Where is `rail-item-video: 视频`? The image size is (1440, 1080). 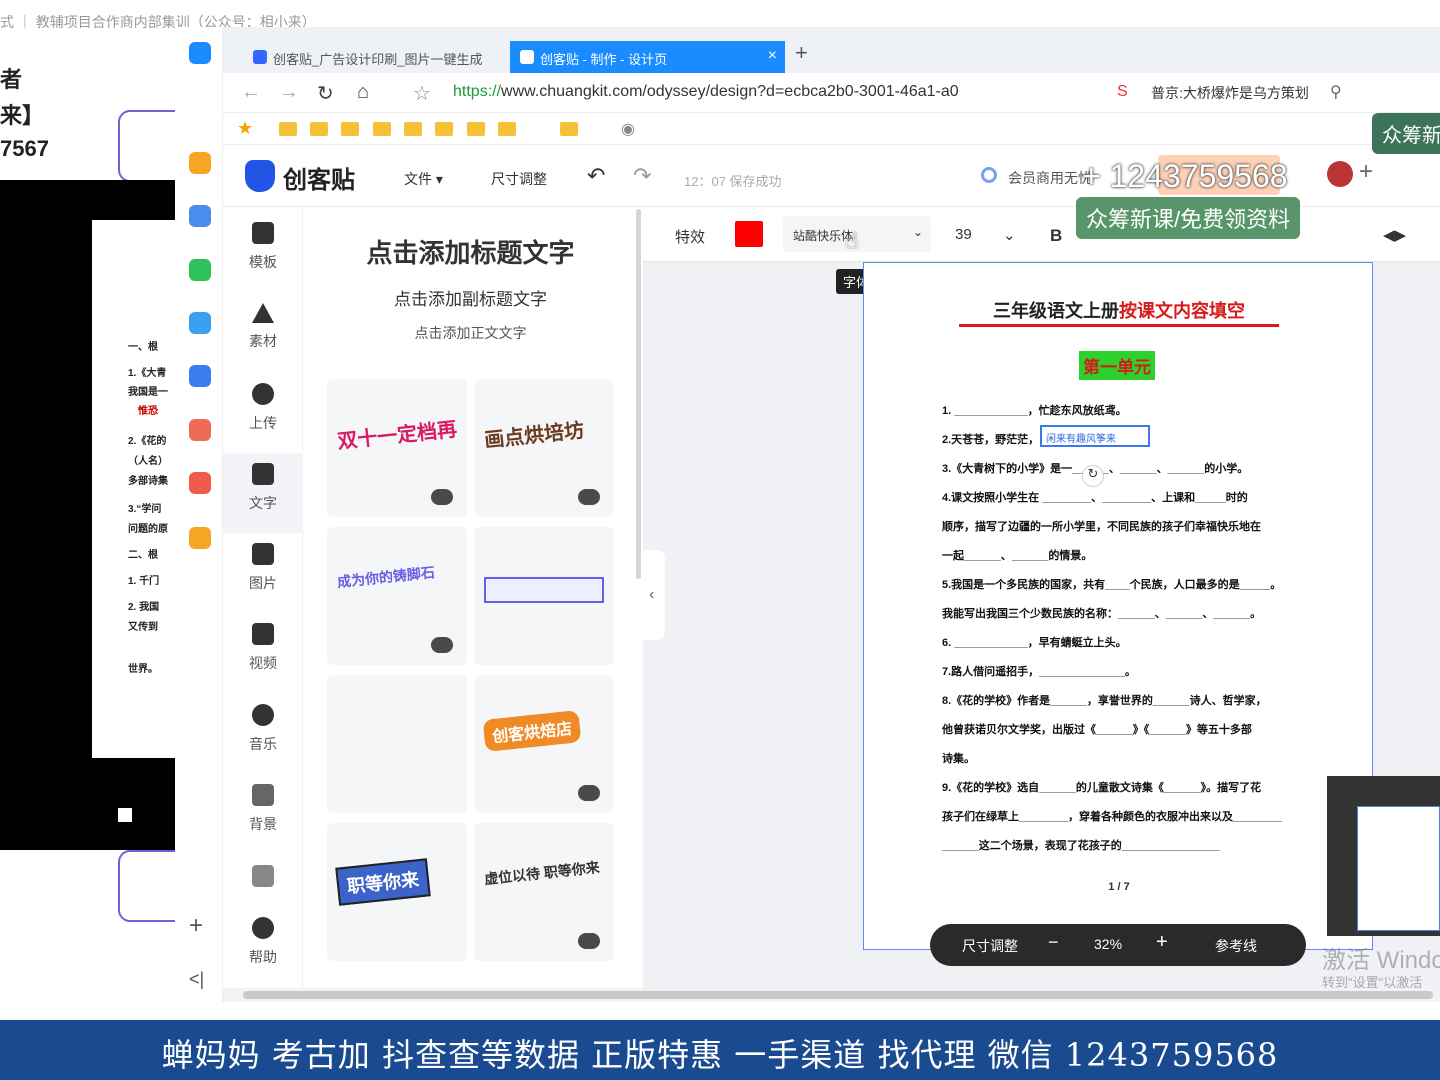
rail-item-video: 视频 is located at coordinates (263, 653).